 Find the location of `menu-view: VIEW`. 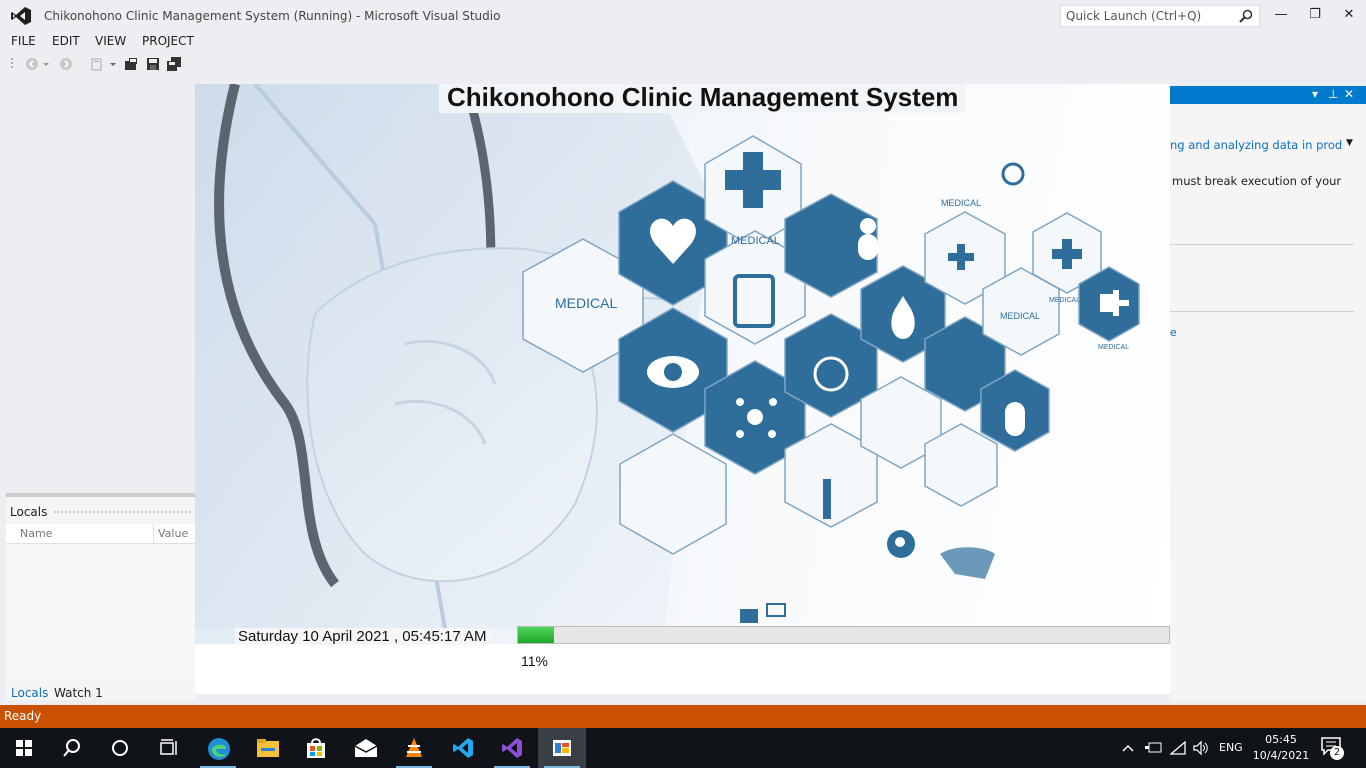

menu-view: VIEW is located at coordinates (110, 41).